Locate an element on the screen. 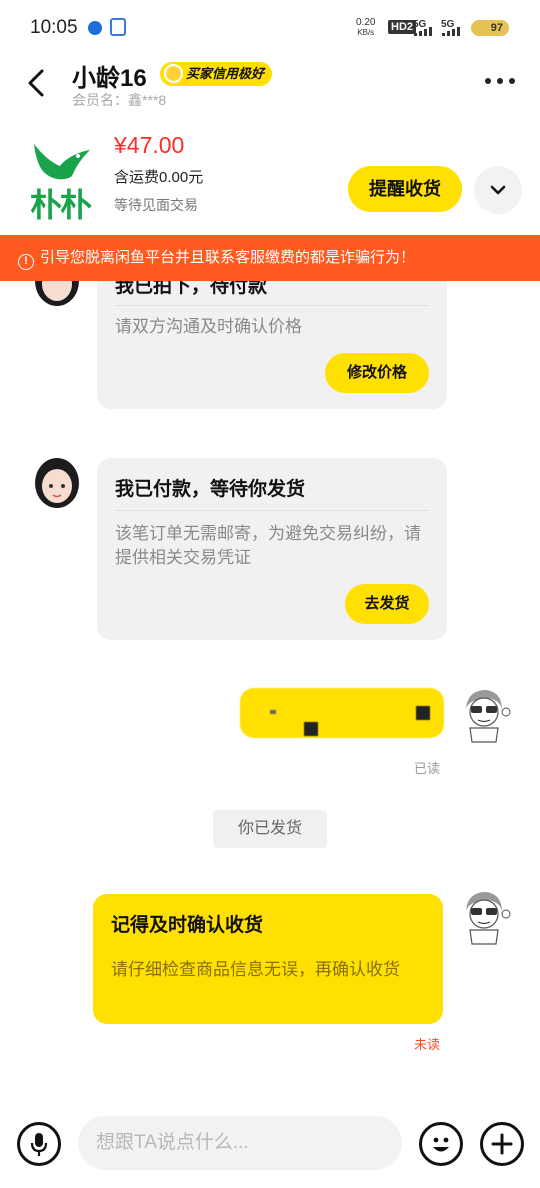 Image resolution: width=540 pixels, height=1188 pixels. notification-app-icon is located at coordinates (95, 28).